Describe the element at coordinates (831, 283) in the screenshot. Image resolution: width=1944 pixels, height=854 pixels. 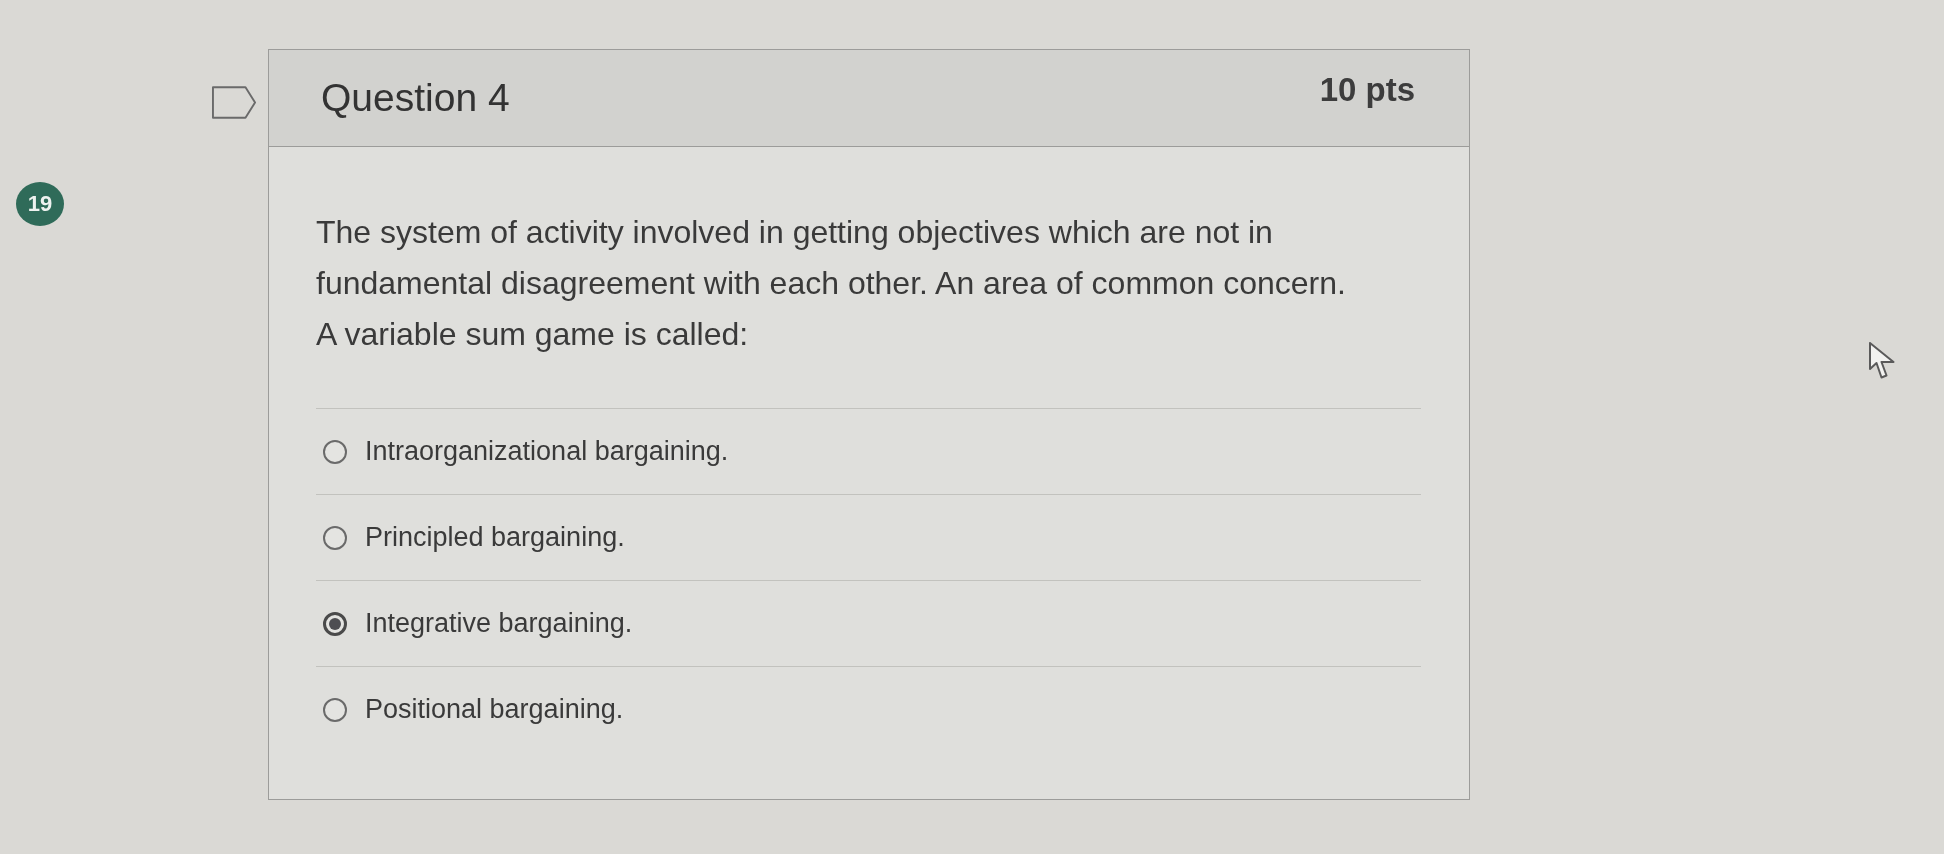
I see `question-text: The system of activity involved in getting objectives which are not in fundamental disagreement with each other. An area of common concern. A variable sum game is called:` at that location.